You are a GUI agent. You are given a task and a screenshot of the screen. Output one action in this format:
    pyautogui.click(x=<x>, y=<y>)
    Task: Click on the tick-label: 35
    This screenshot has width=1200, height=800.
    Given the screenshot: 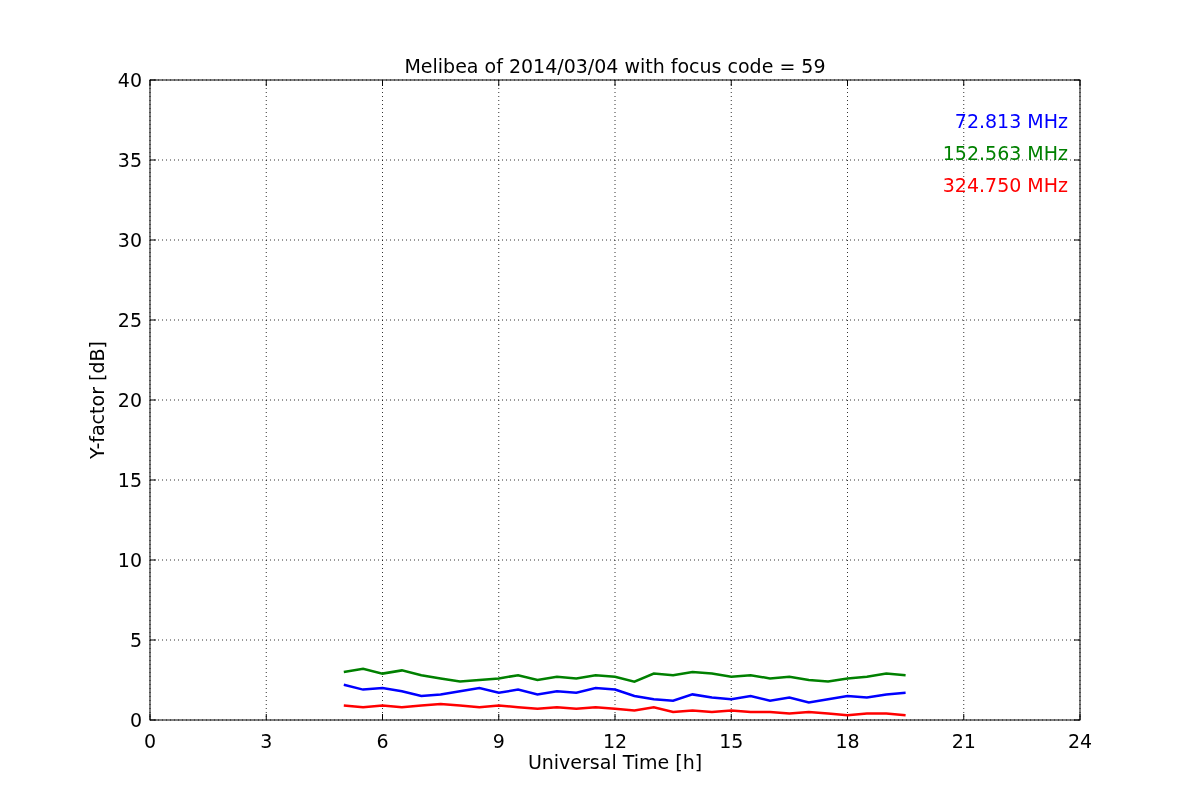 What is the action you would take?
    pyautogui.click(x=129, y=160)
    